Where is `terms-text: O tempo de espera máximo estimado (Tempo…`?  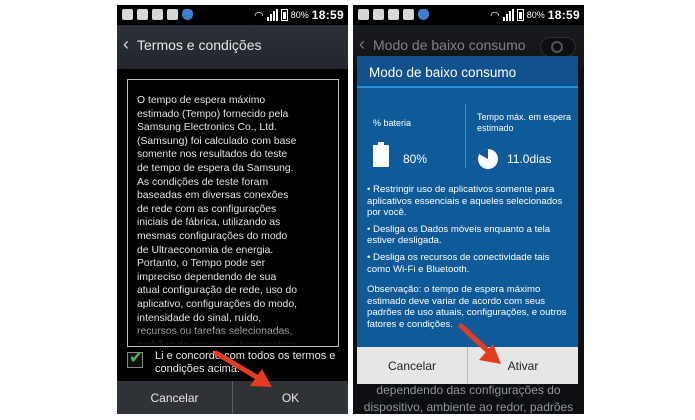
terms-text: O tempo de espera máximo estimado (Tempo… is located at coordinates (217, 220).